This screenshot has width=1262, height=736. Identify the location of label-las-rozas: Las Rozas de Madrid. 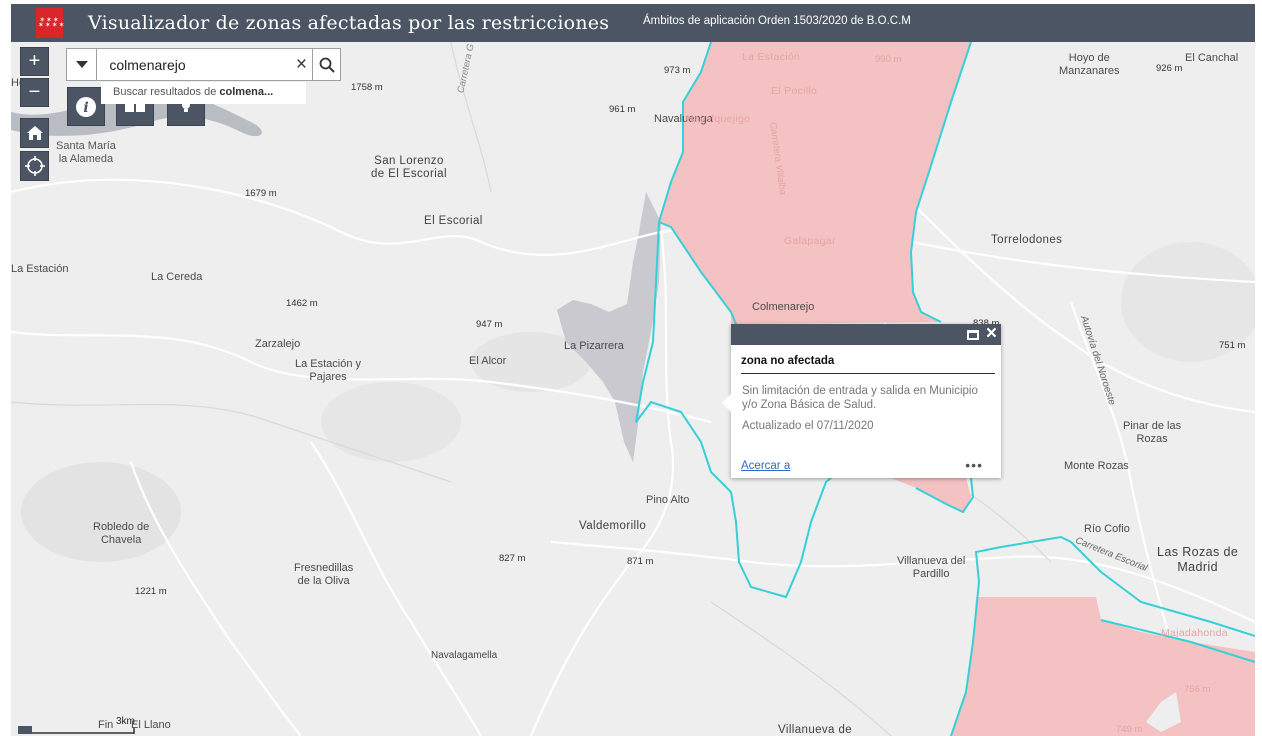
(1198, 559).